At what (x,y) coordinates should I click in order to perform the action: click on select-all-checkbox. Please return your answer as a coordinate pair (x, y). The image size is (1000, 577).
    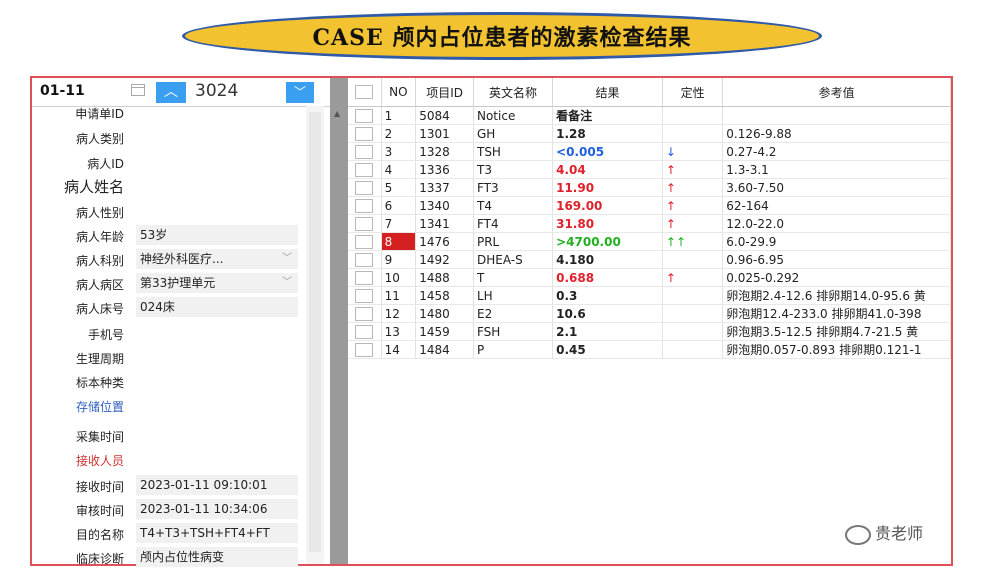
    Looking at the image, I should click on (364, 92).